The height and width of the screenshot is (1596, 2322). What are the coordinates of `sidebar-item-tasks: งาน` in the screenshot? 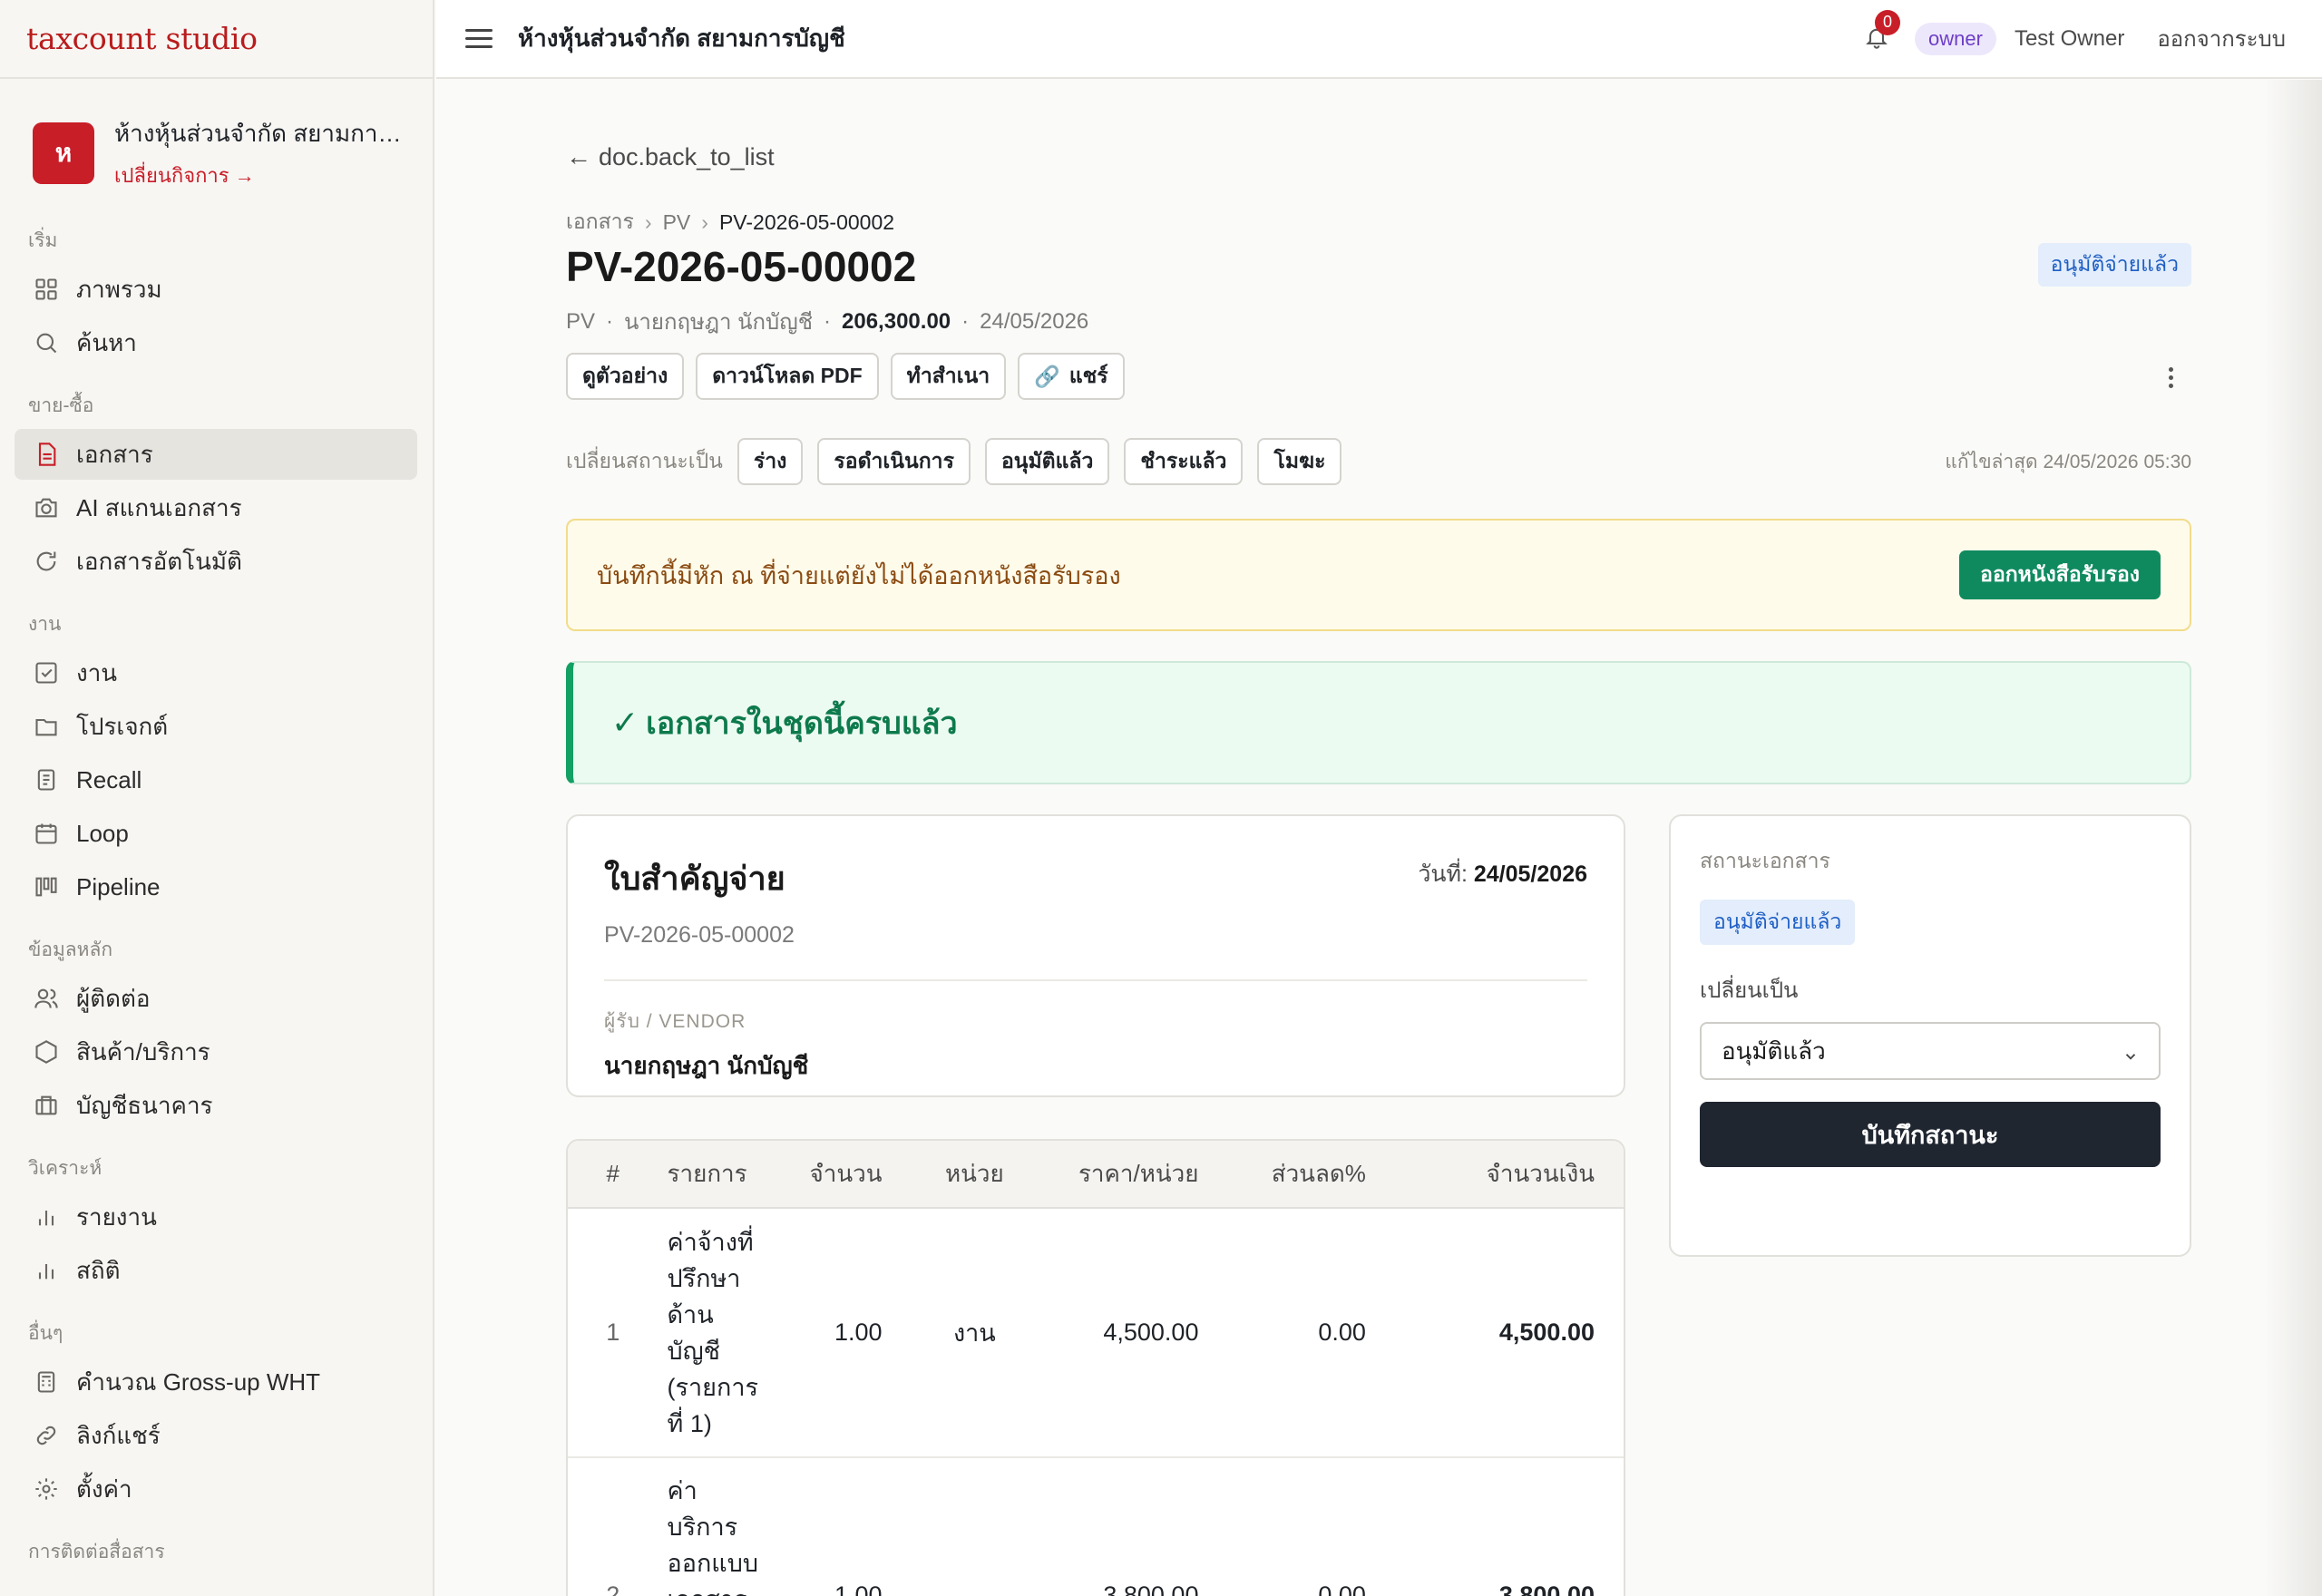 It's located at (216, 672).